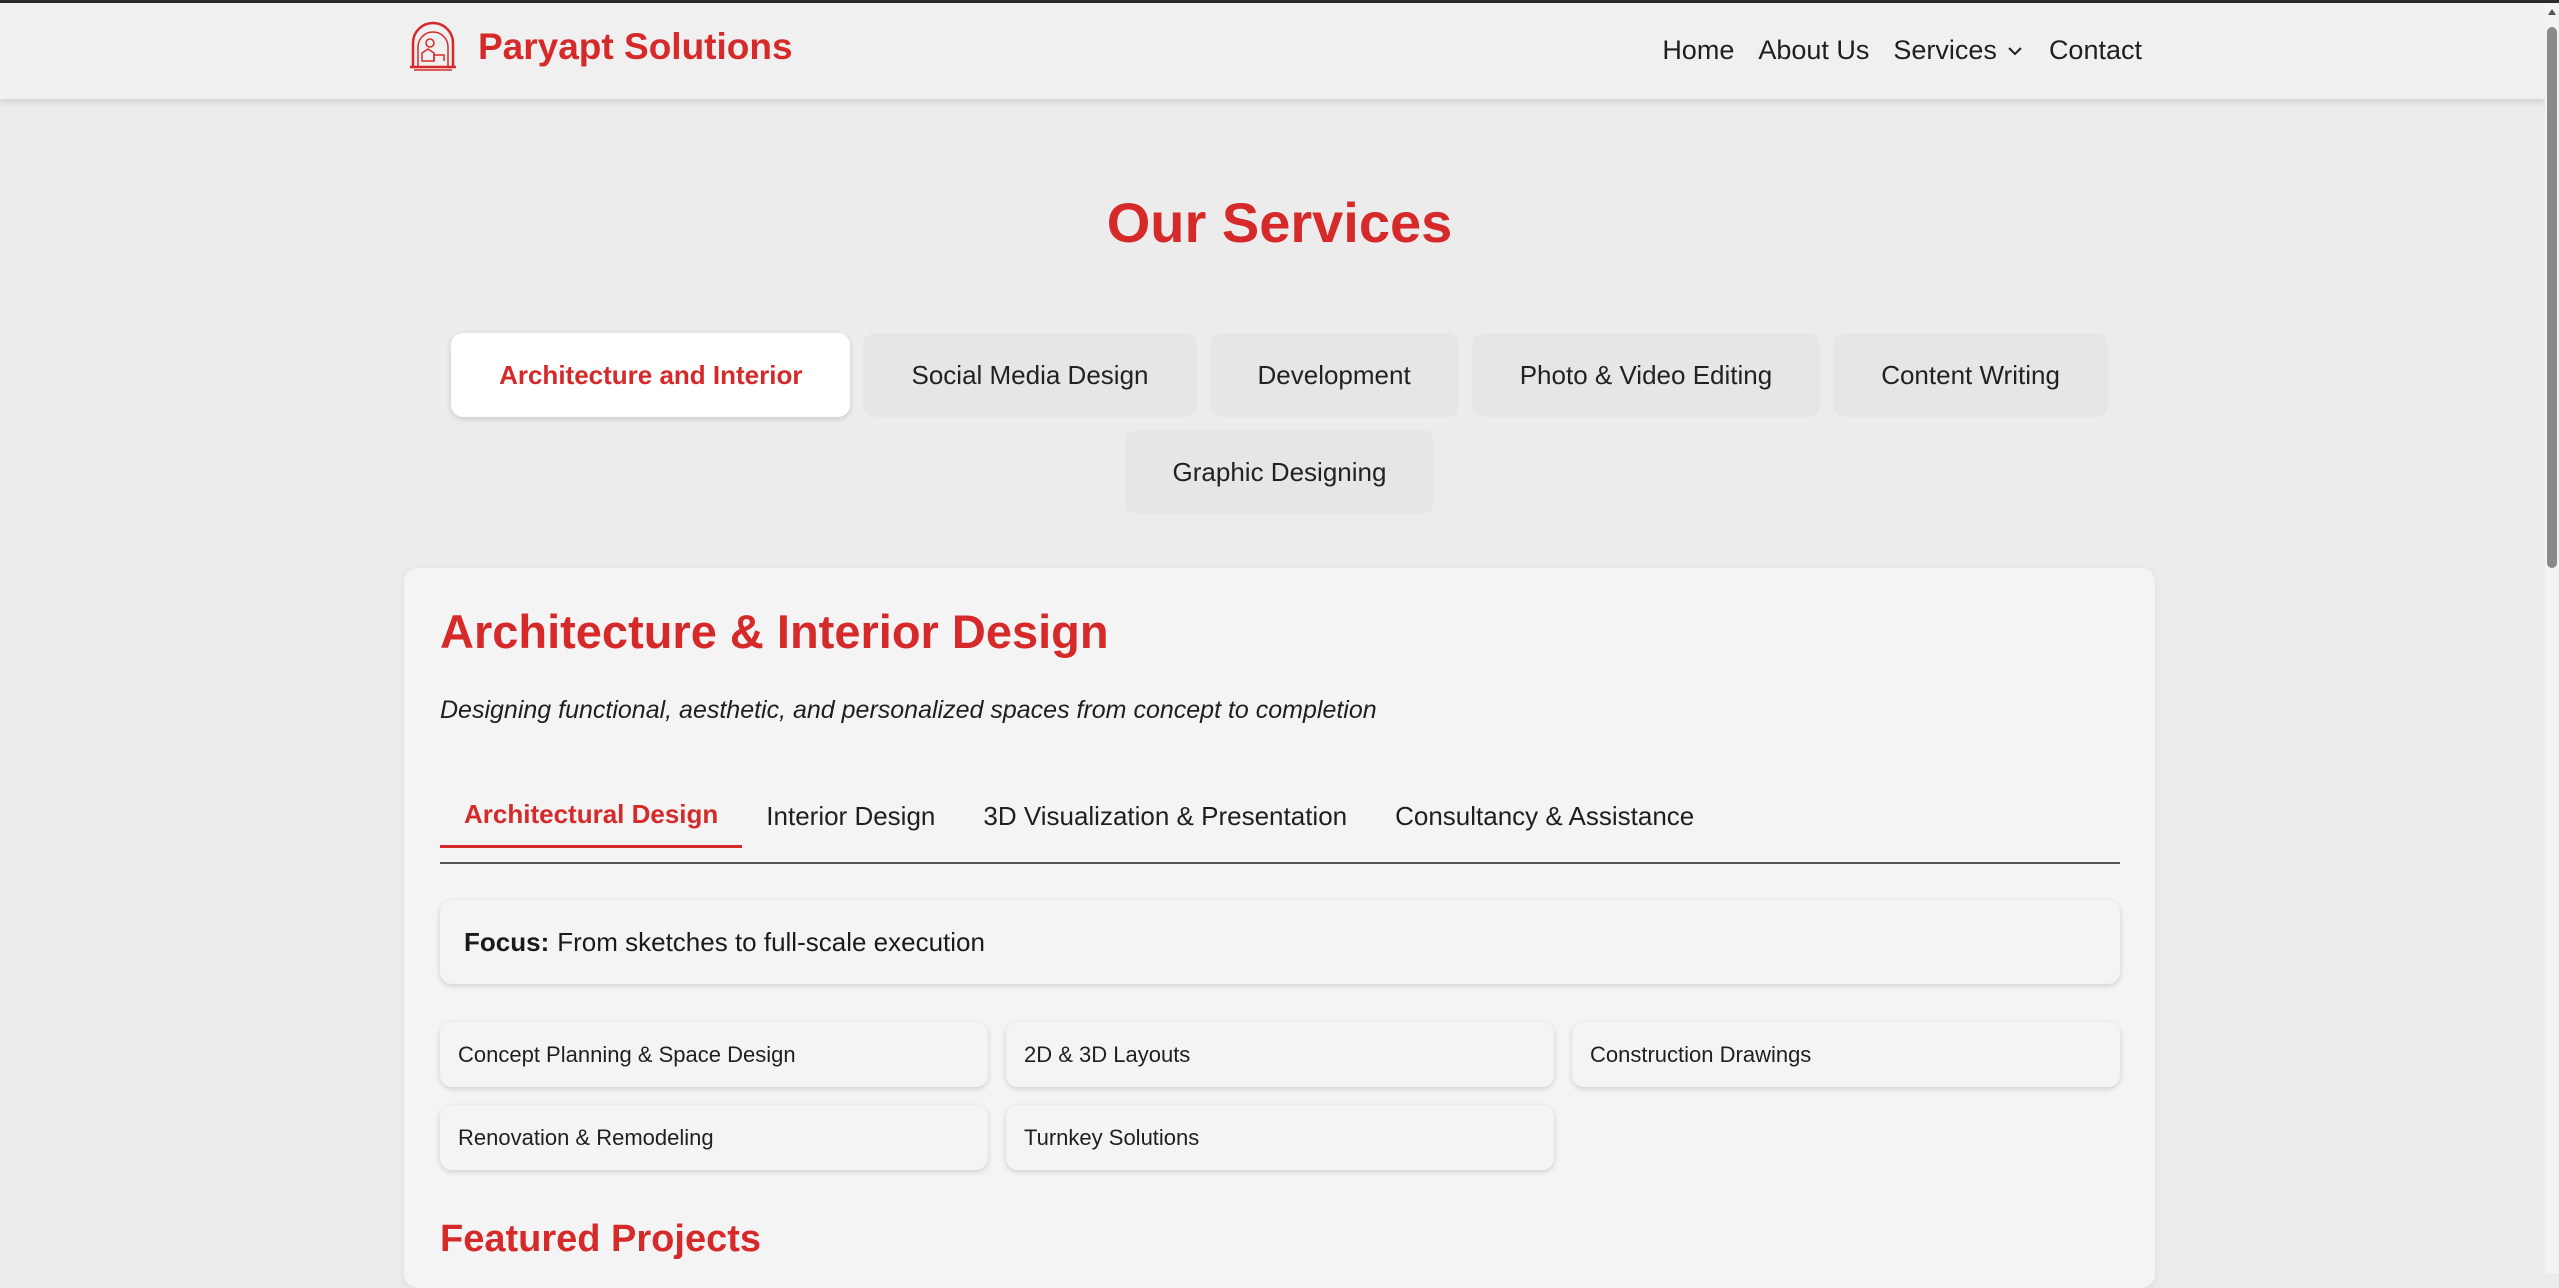  I want to click on brand-name: Paryapt Solutions, so click(635, 47).